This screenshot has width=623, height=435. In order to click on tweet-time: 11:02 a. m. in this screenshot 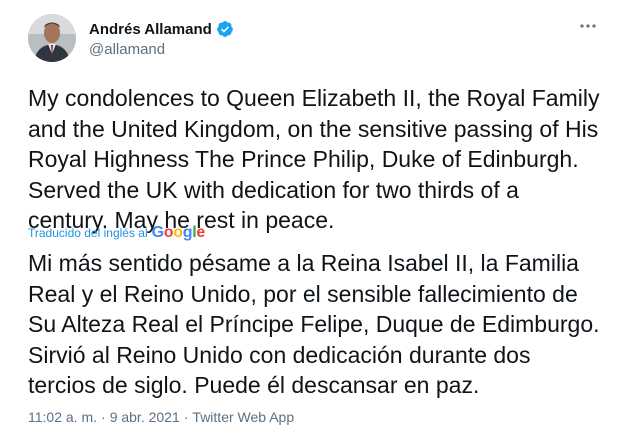, I will do `click(62, 417)`.